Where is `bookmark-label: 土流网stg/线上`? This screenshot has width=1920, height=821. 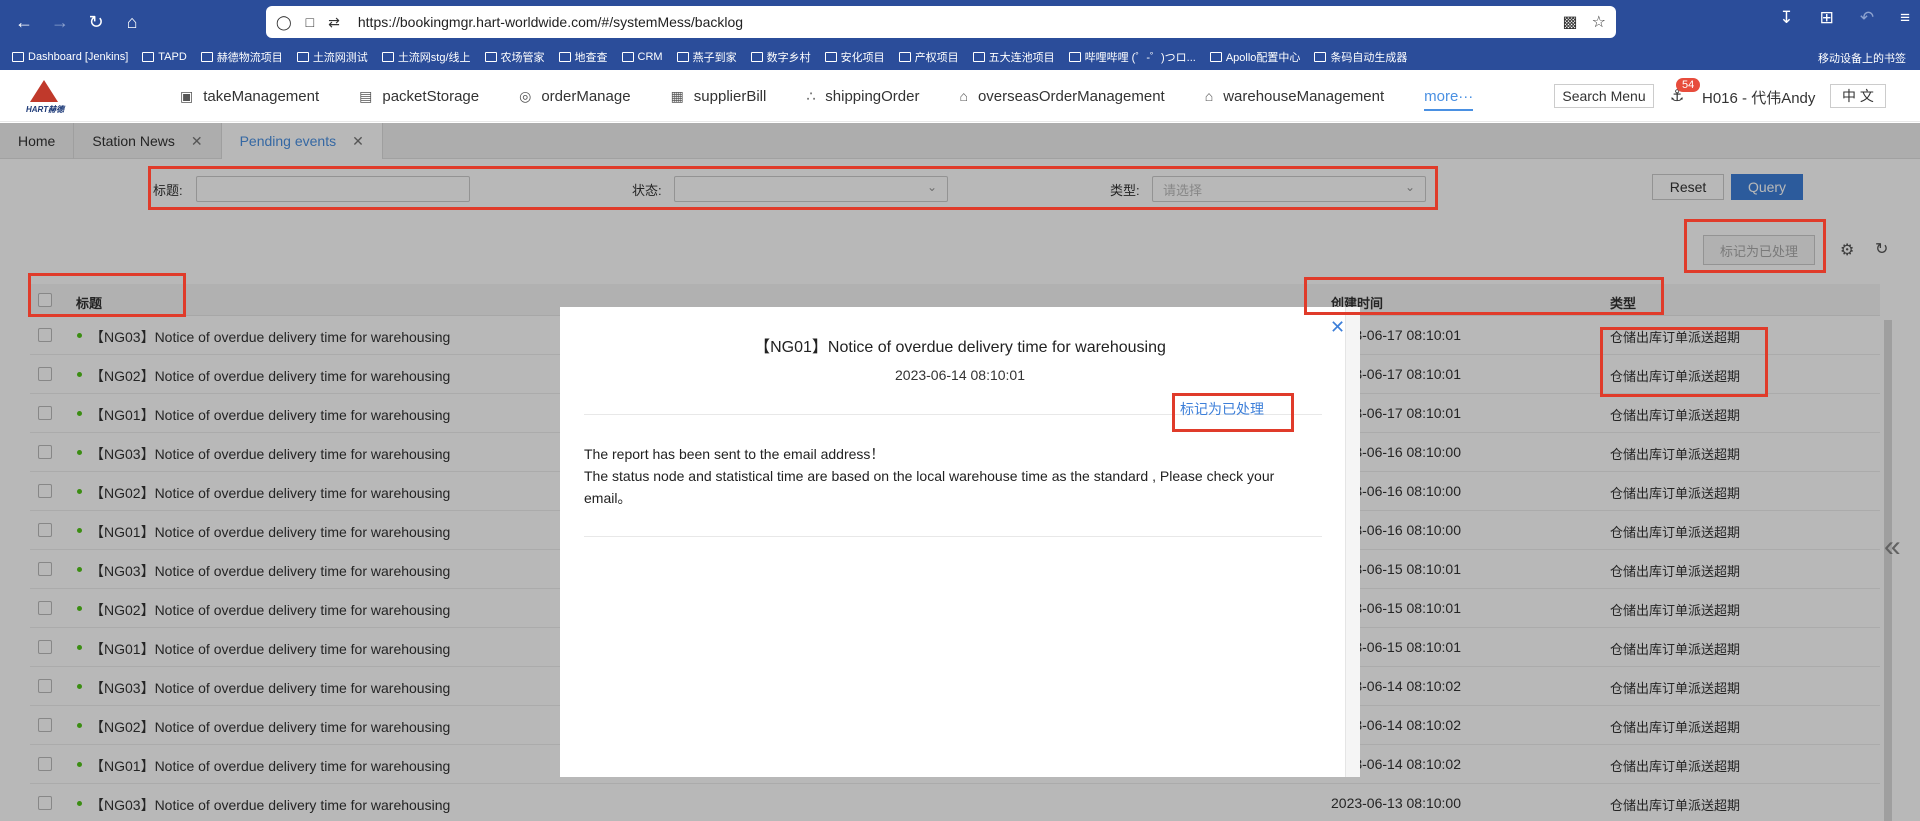 bookmark-label: 土流网stg/线上 is located at coordinates (434, 58).